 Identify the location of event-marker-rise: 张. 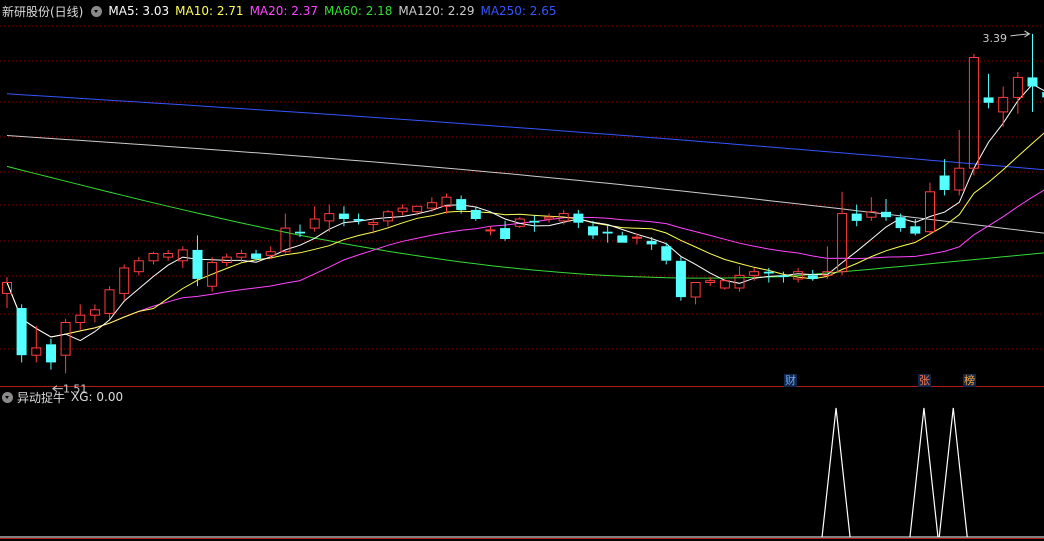
(924, 380).